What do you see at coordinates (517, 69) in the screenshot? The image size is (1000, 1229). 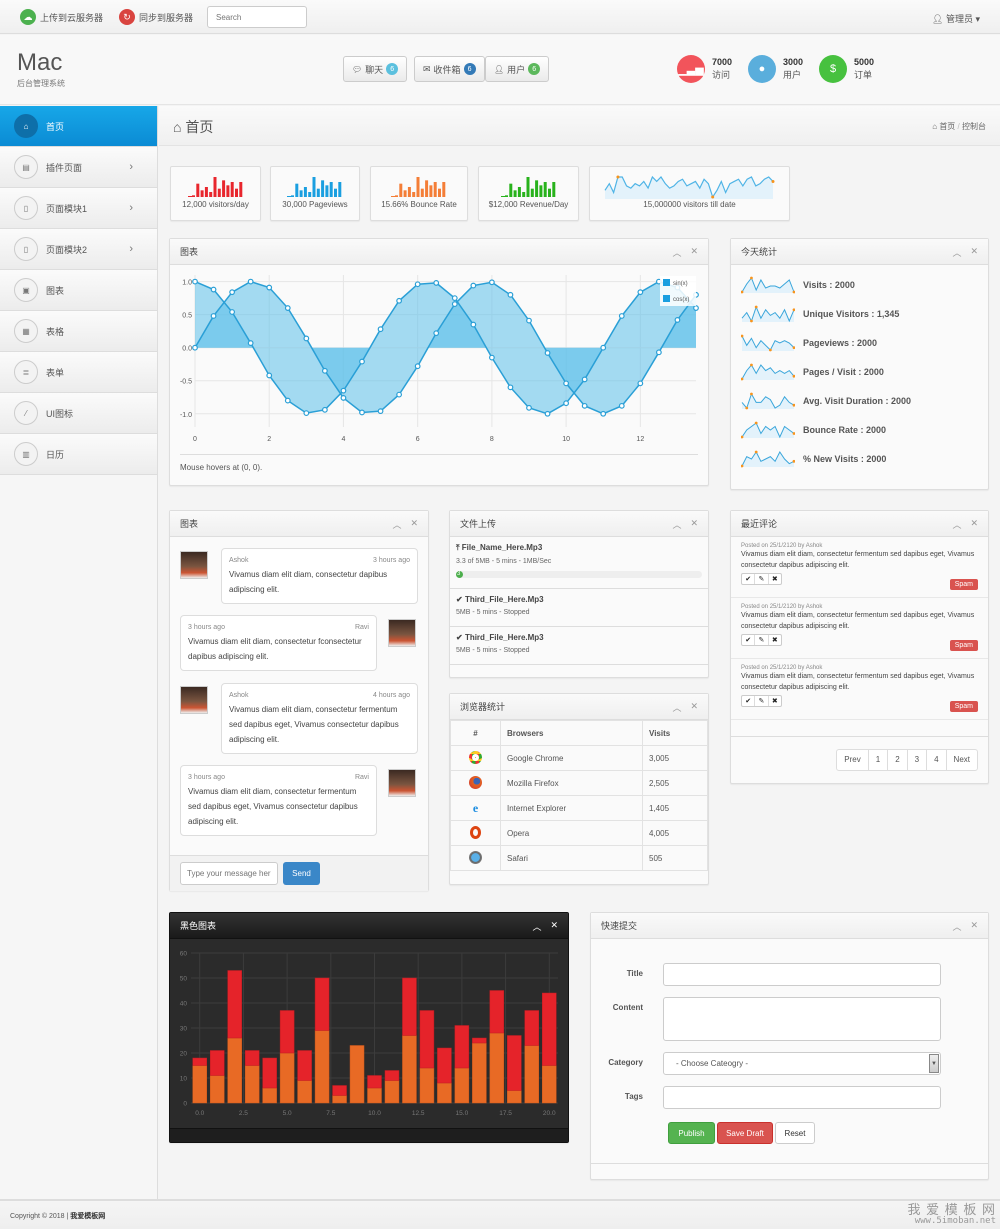 I see `users-button: 👤︎ 用户 6` at bounding box center [517, 69].